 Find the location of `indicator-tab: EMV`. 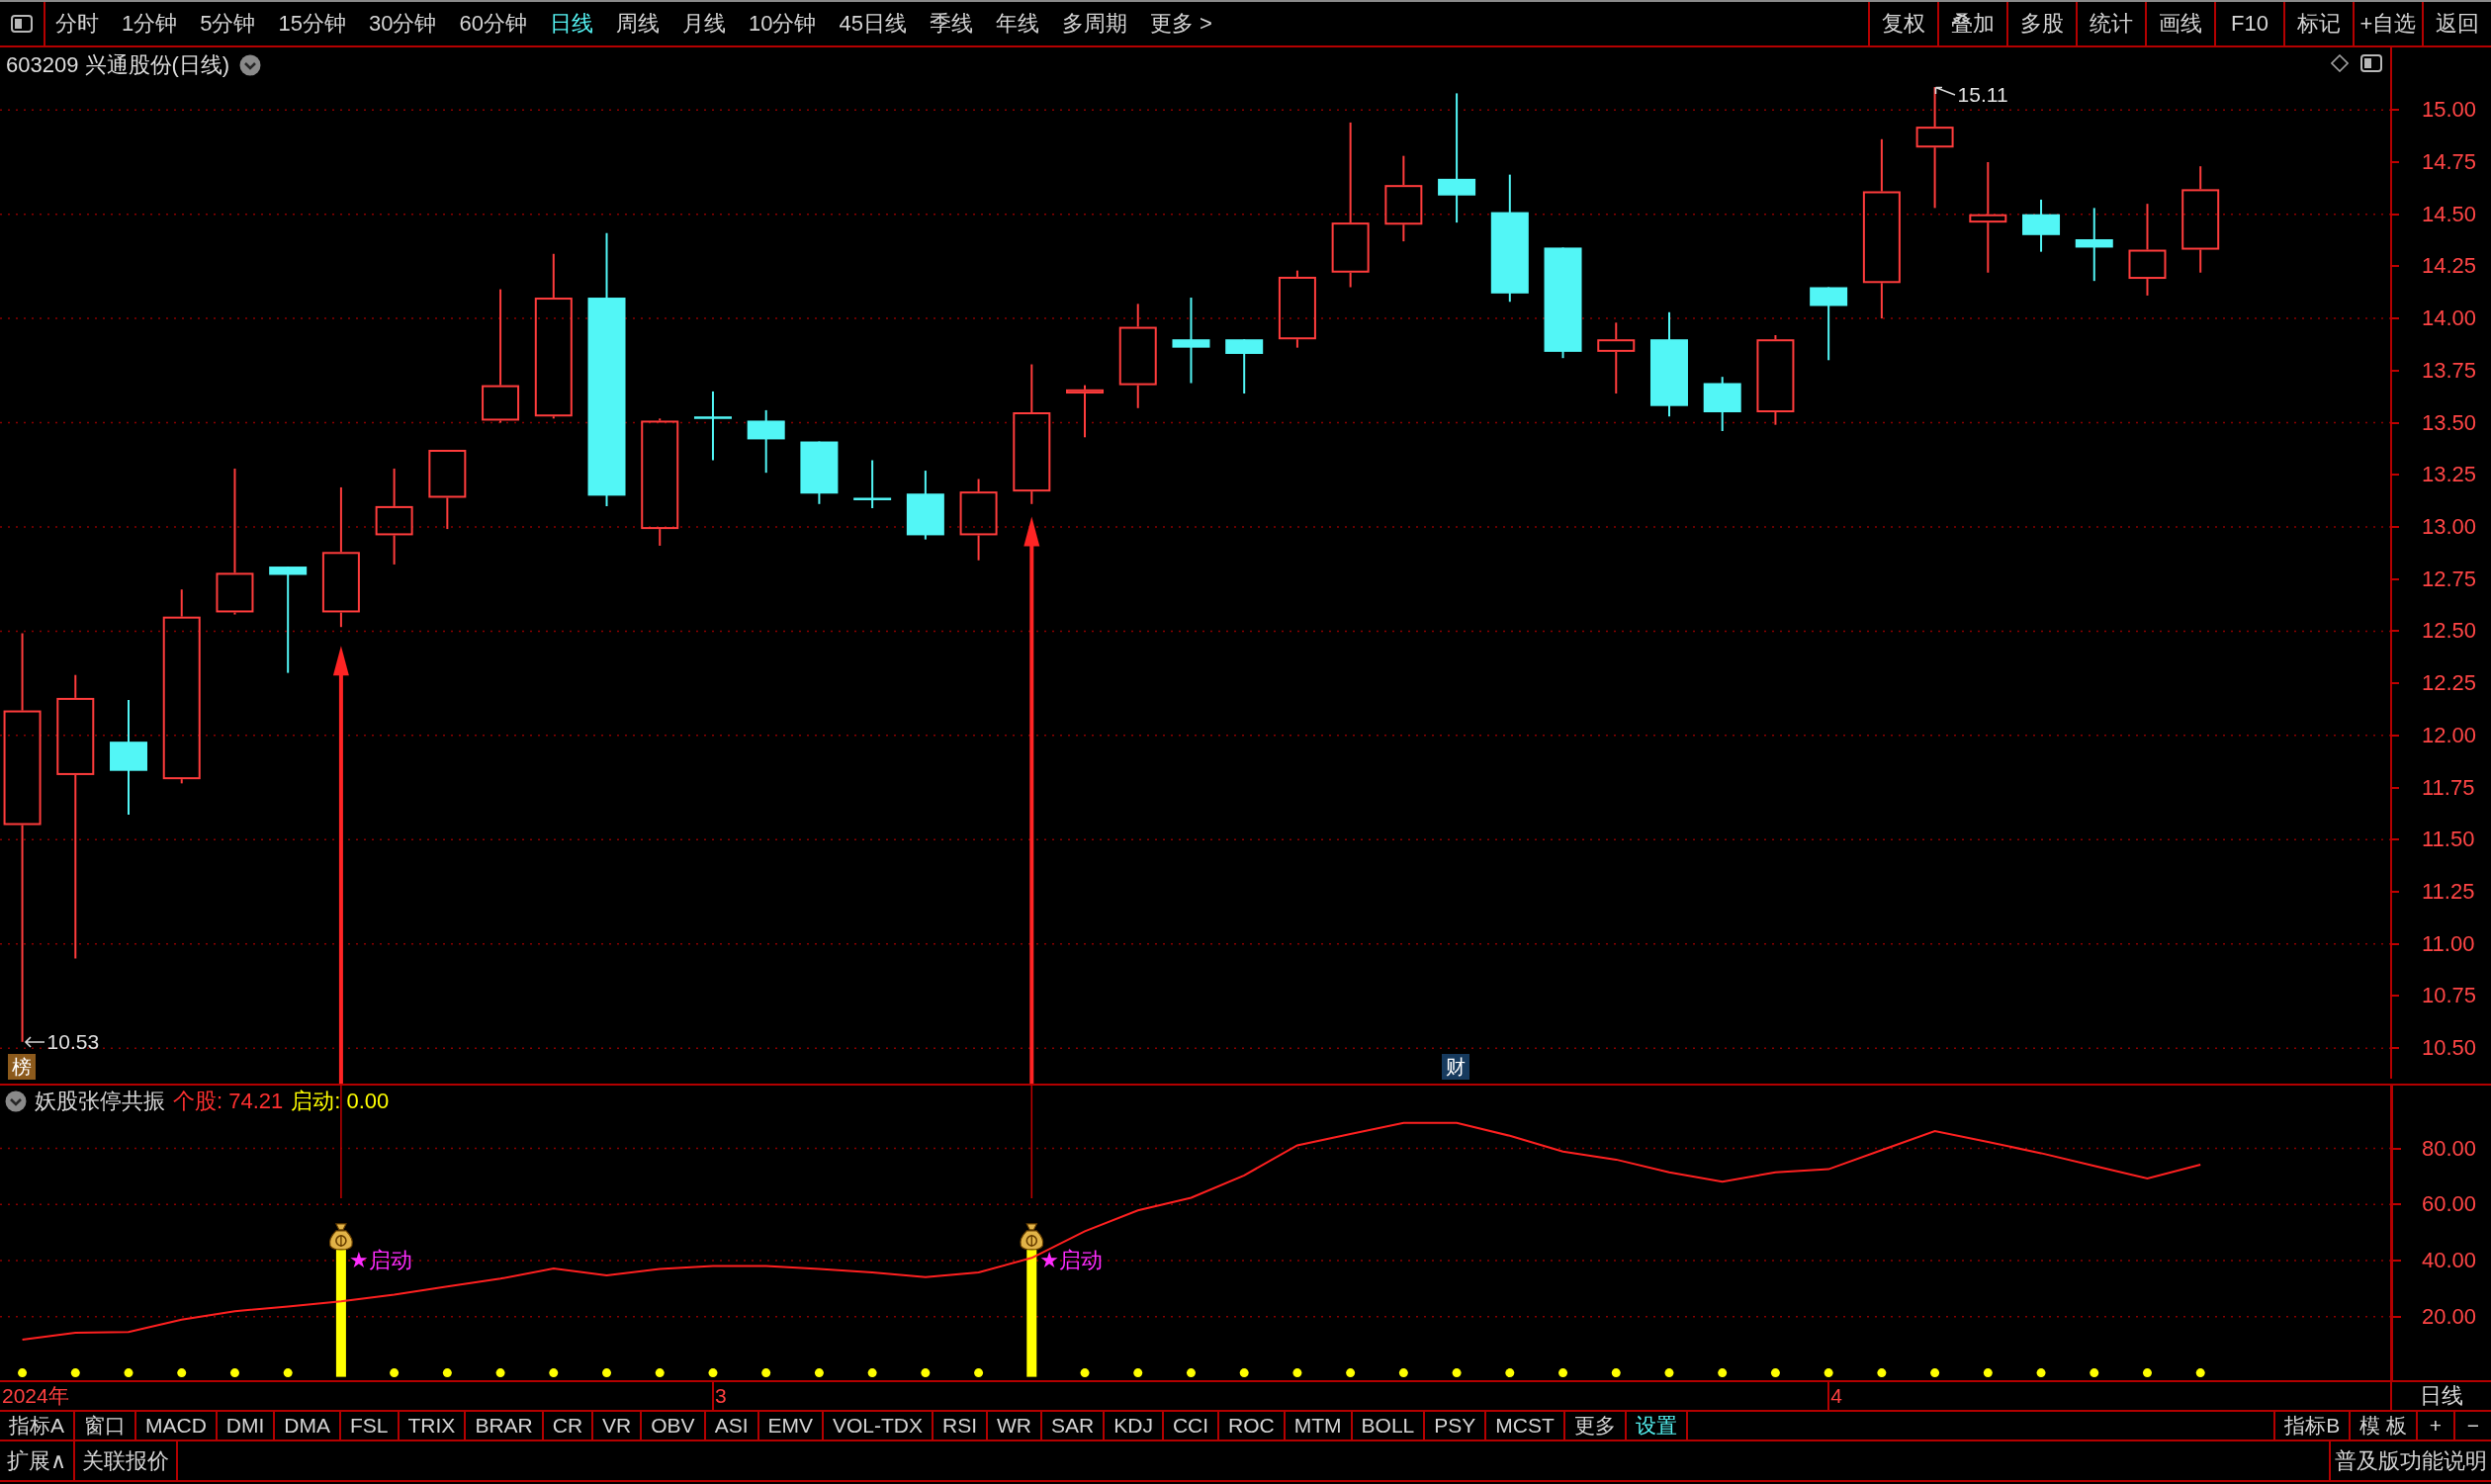

indicator-tab: EMV is located at coordinates (791, 1426).